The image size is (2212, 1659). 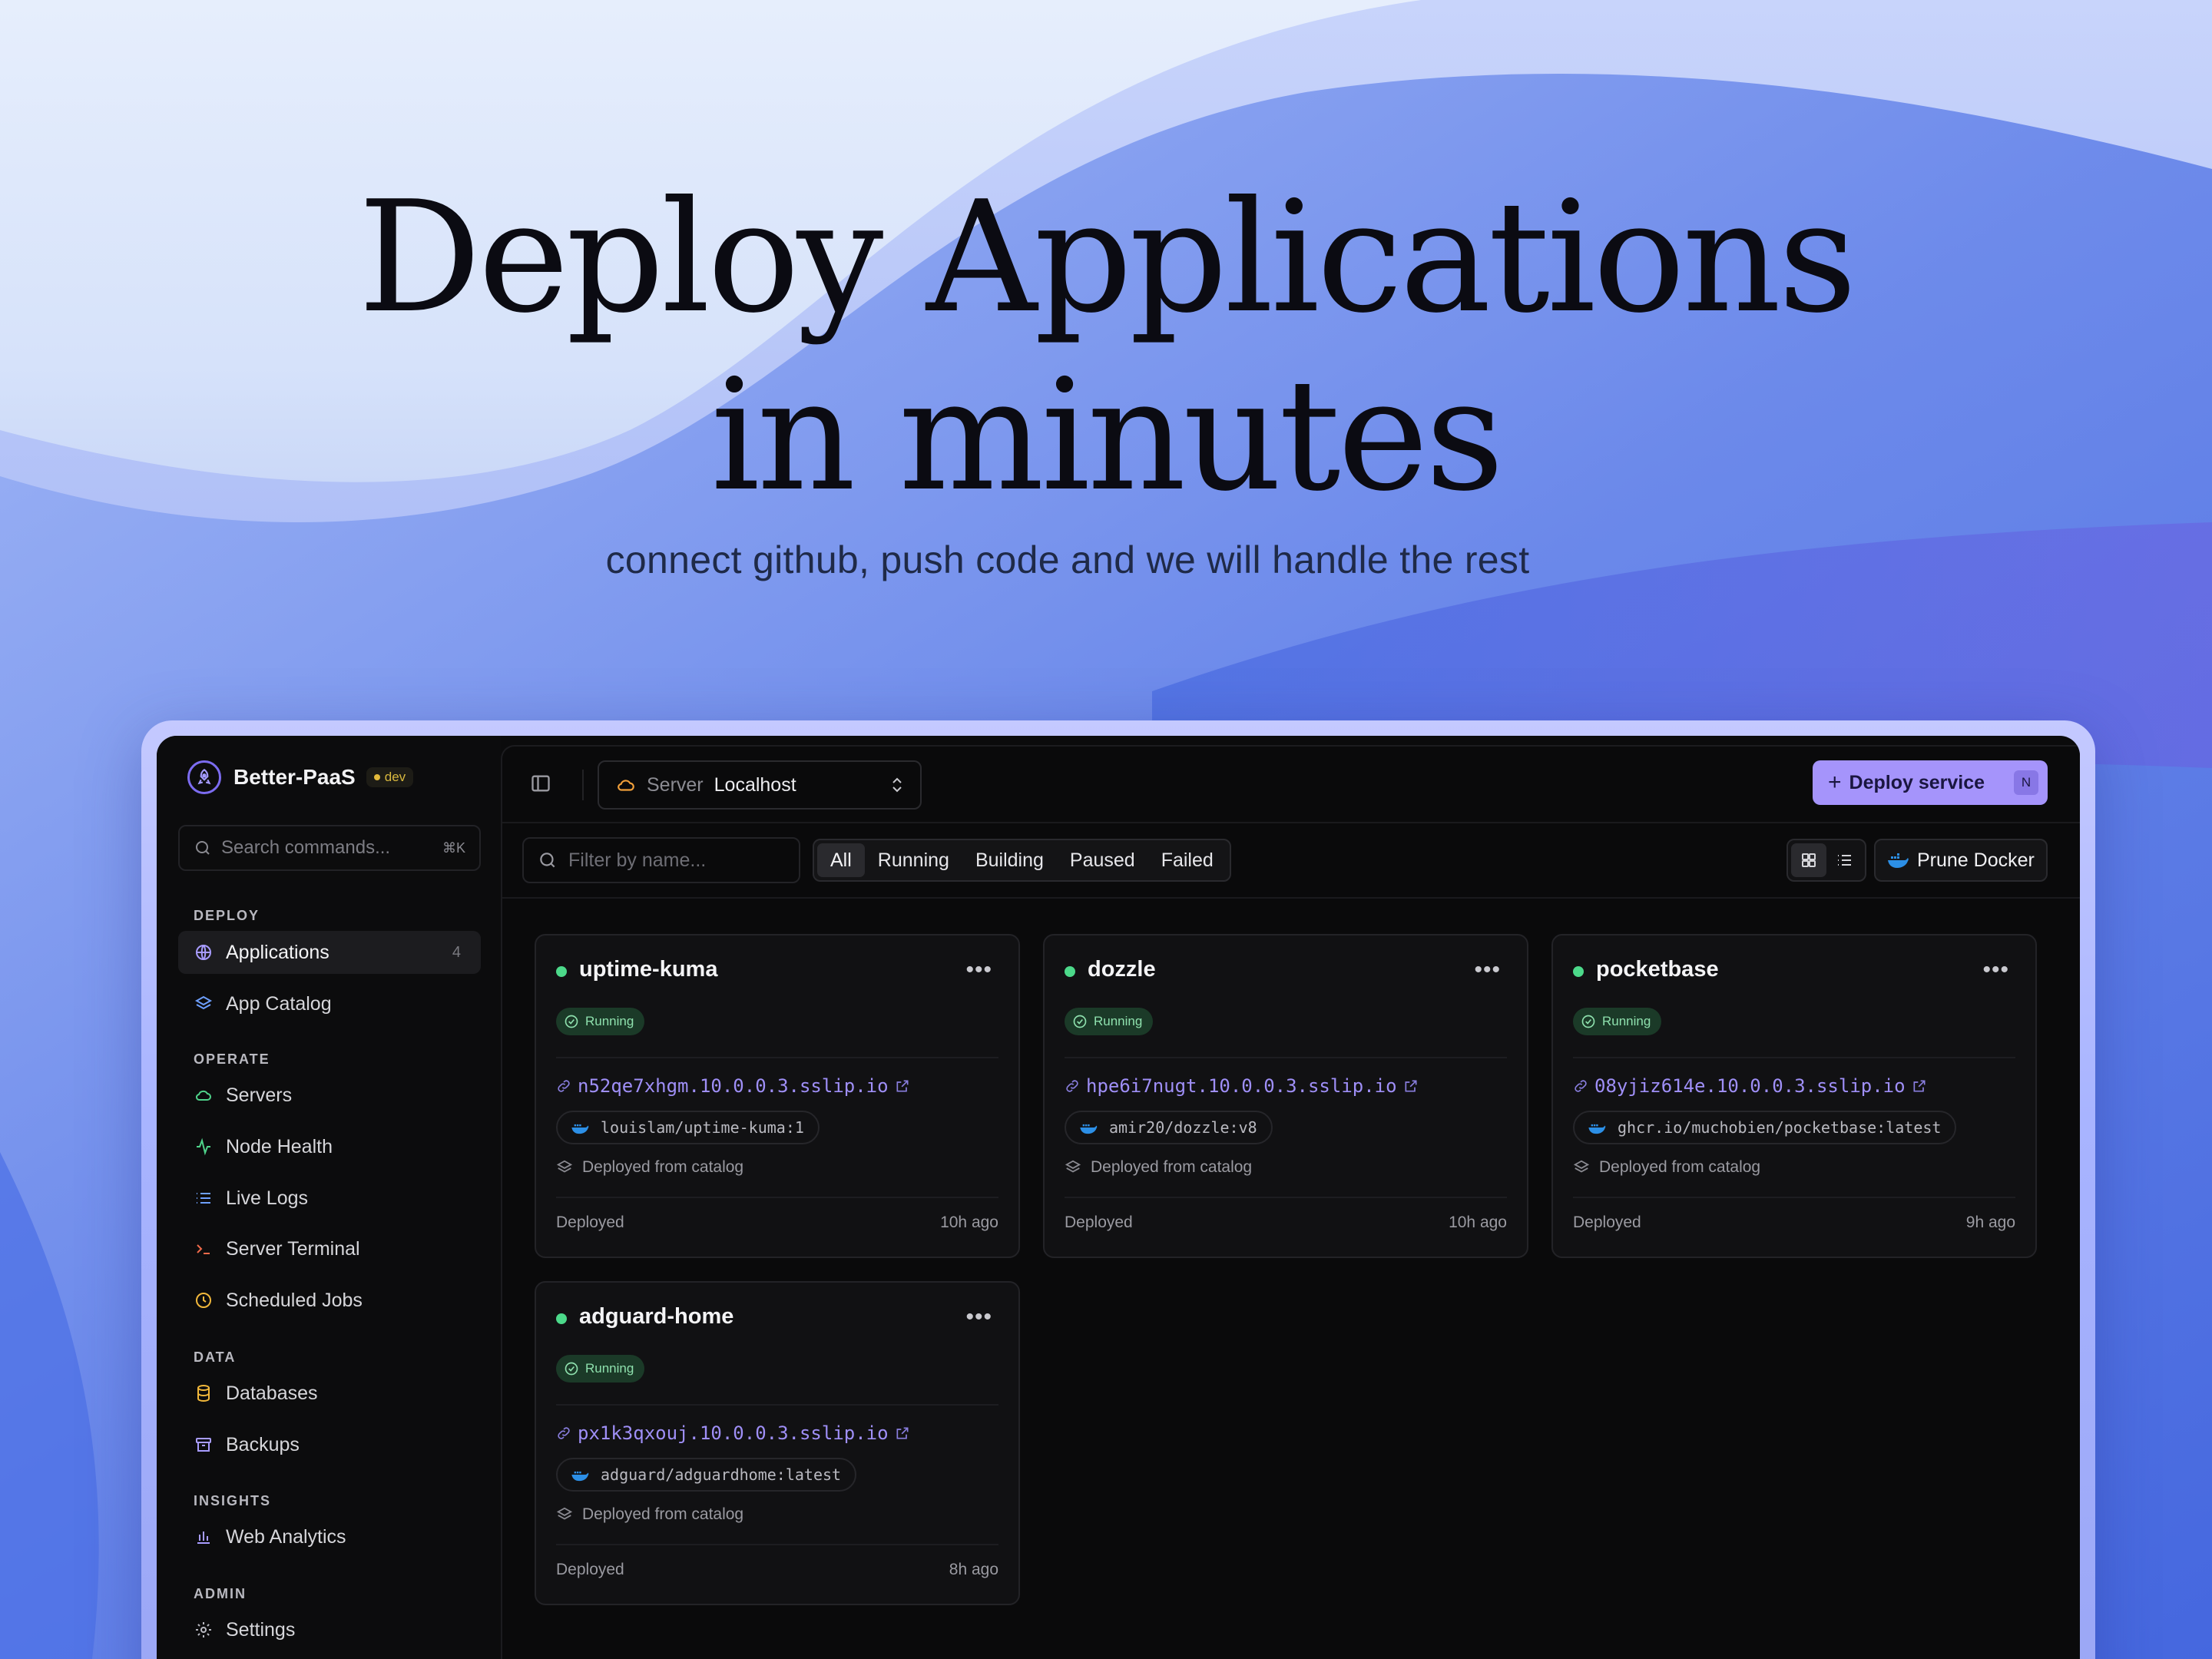 What do you see at coordinates (329, 1096) in the screenshot?
I see `sidebar-item-servers: Servers` at bounding box center [329, 1096].